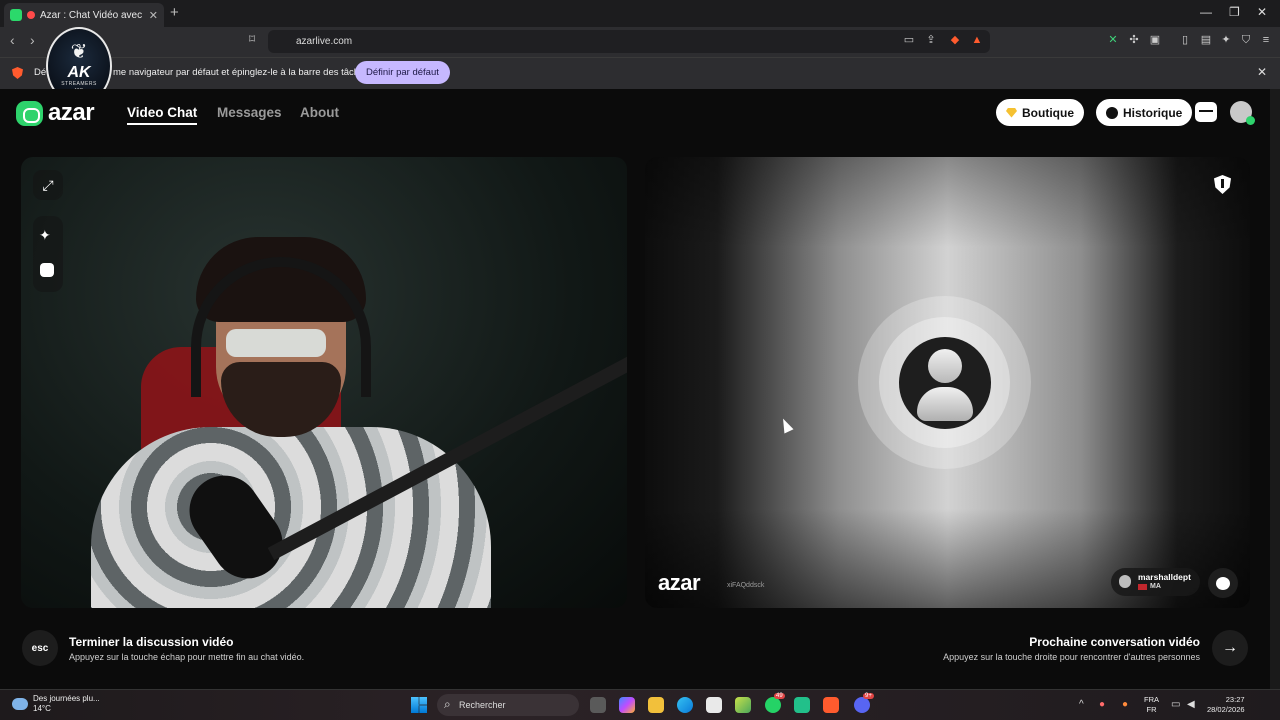  Describe the element at coordinates (319, 112) in the screenshot. I see `nav-about: About` at that location.